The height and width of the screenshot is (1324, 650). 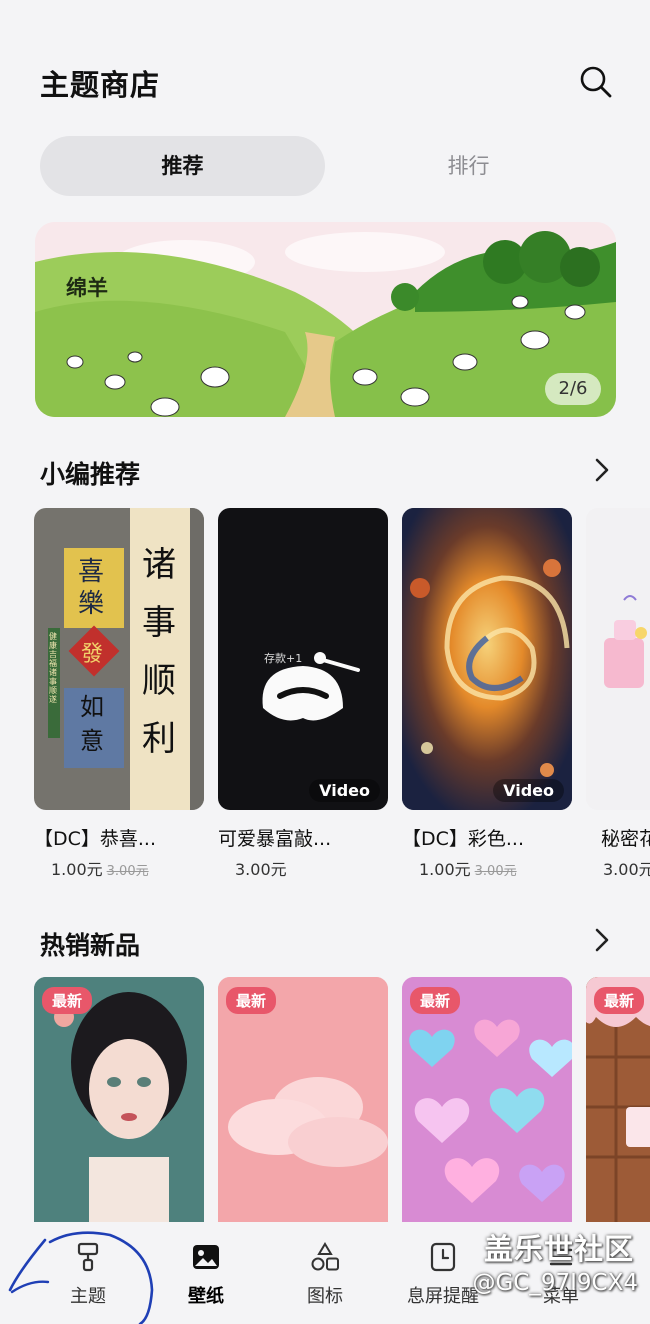 I want to click on wooden-fish-art, so click(x=311, y=686).